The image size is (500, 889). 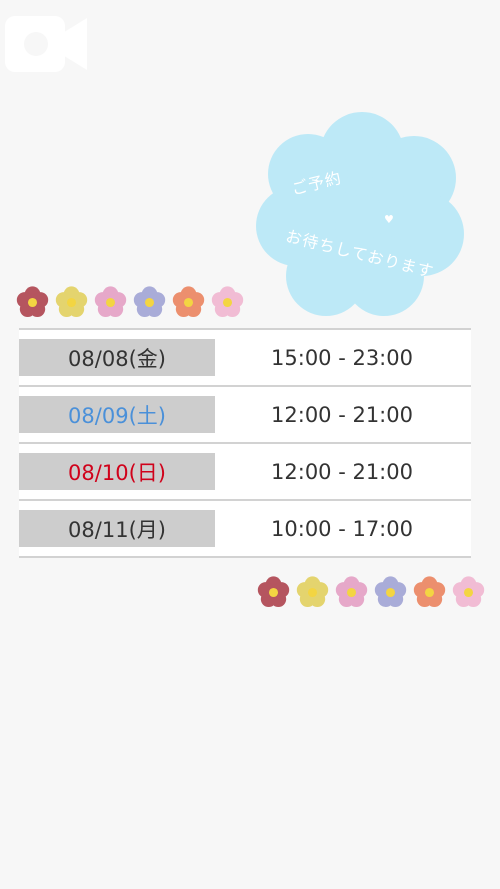 I want to click on schedule-time: 10:00 - 17:00, so click(x=342, y=528).